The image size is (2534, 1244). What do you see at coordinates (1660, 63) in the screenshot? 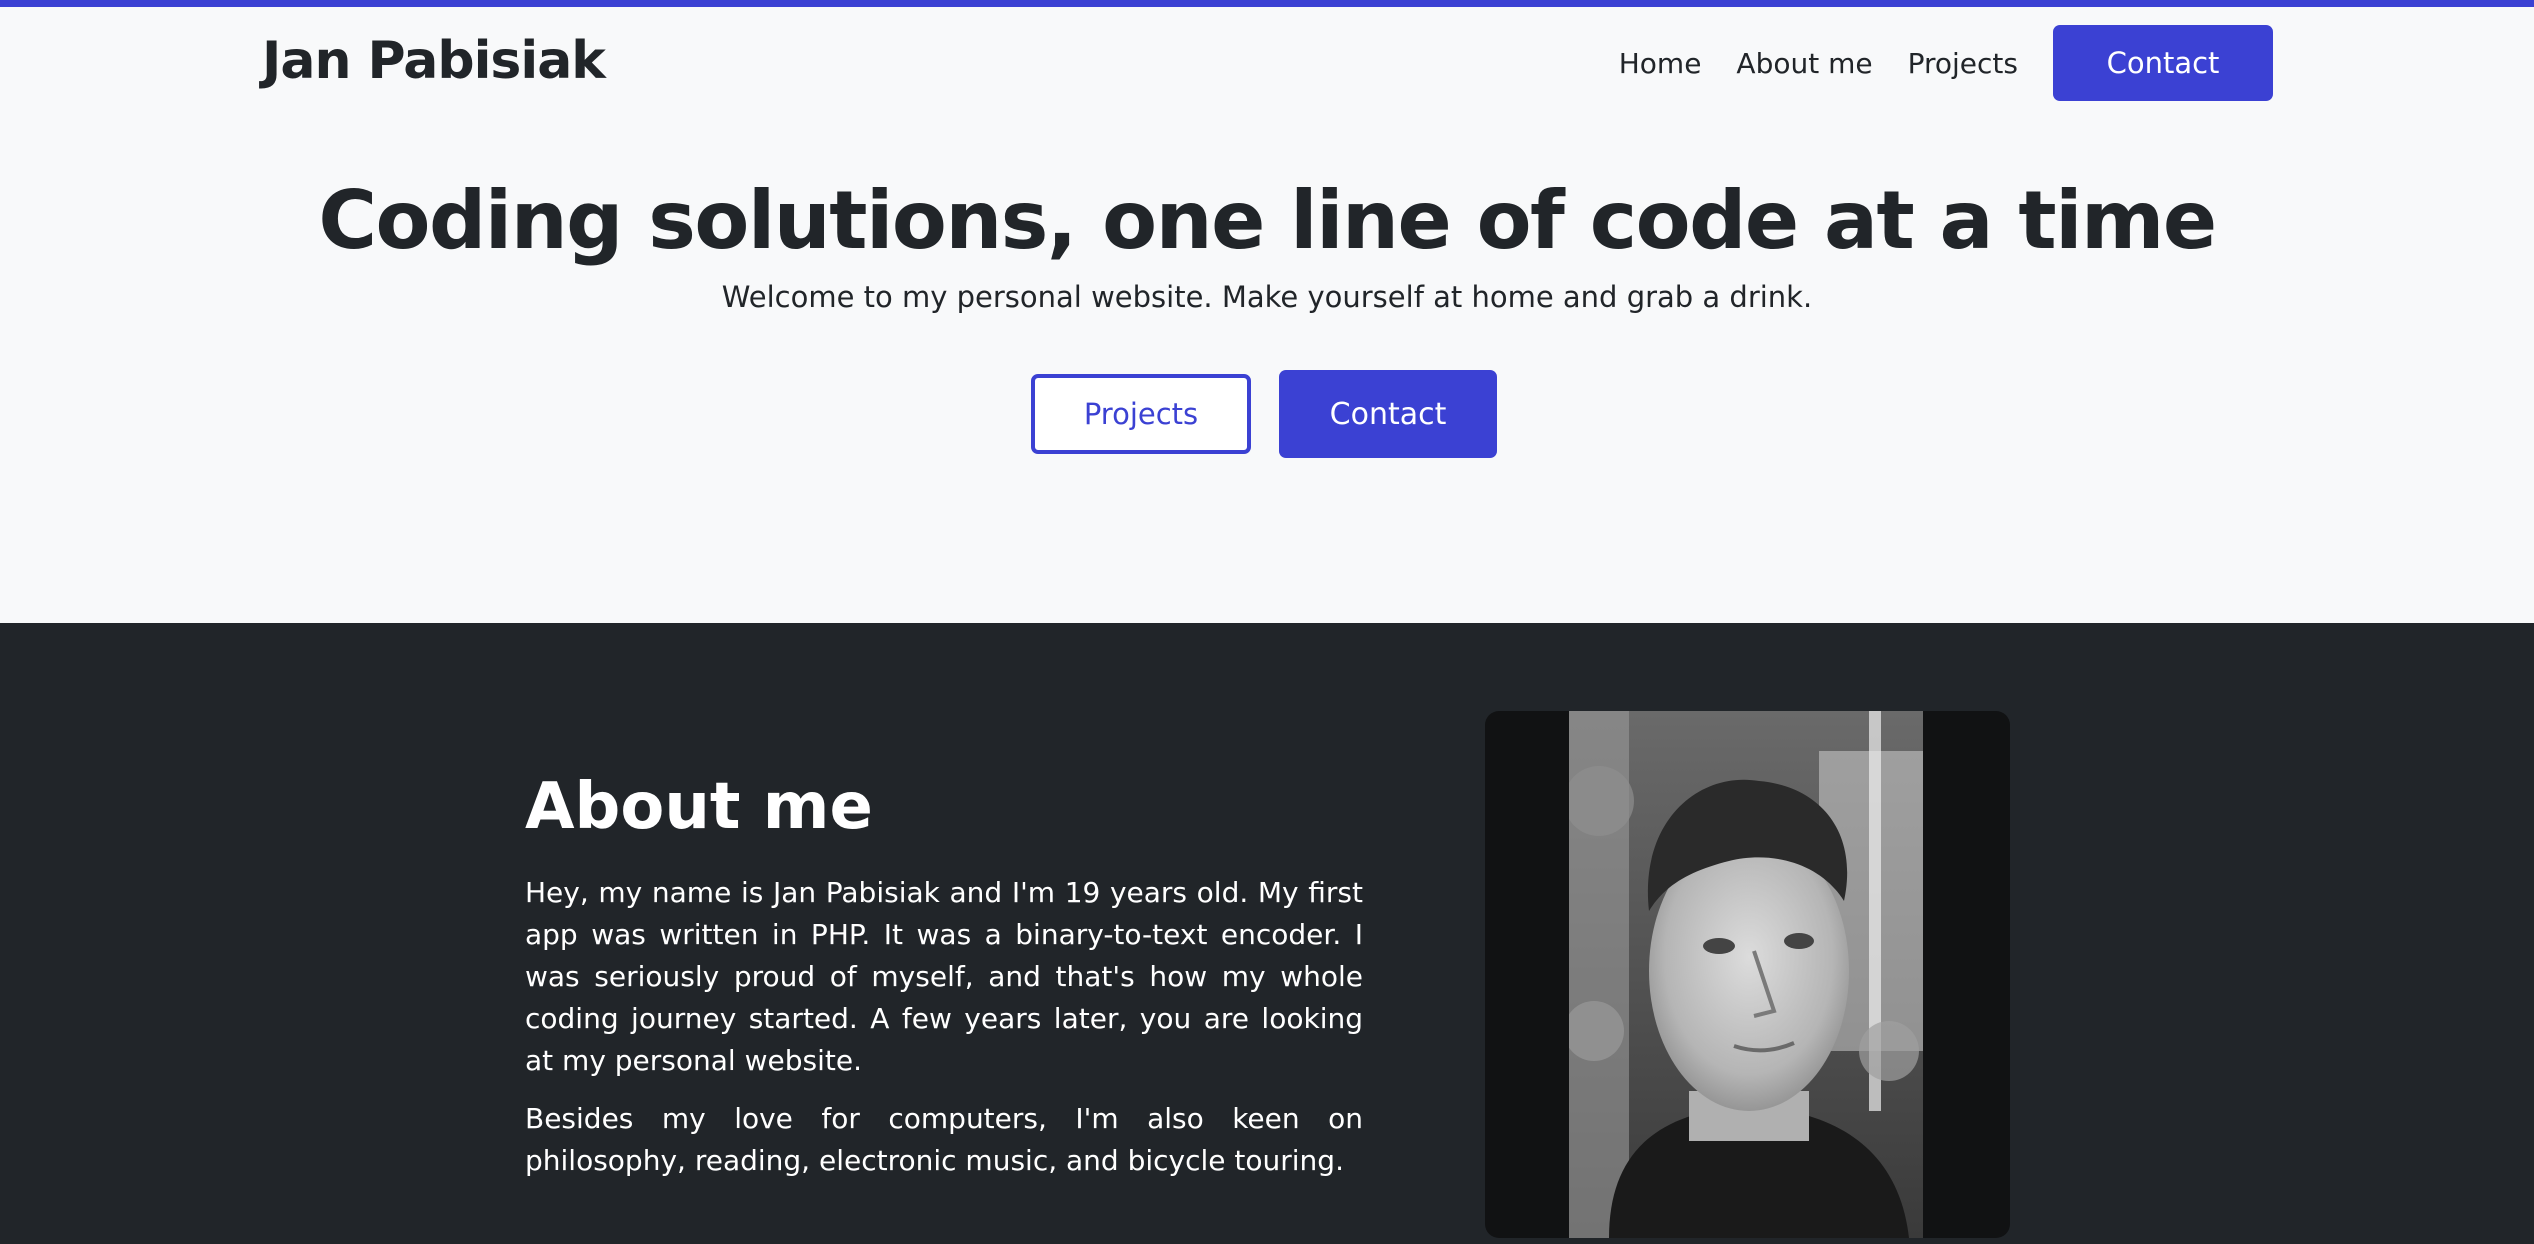
I see `nav-link-home: Home` at bounding box center [1660, 63].